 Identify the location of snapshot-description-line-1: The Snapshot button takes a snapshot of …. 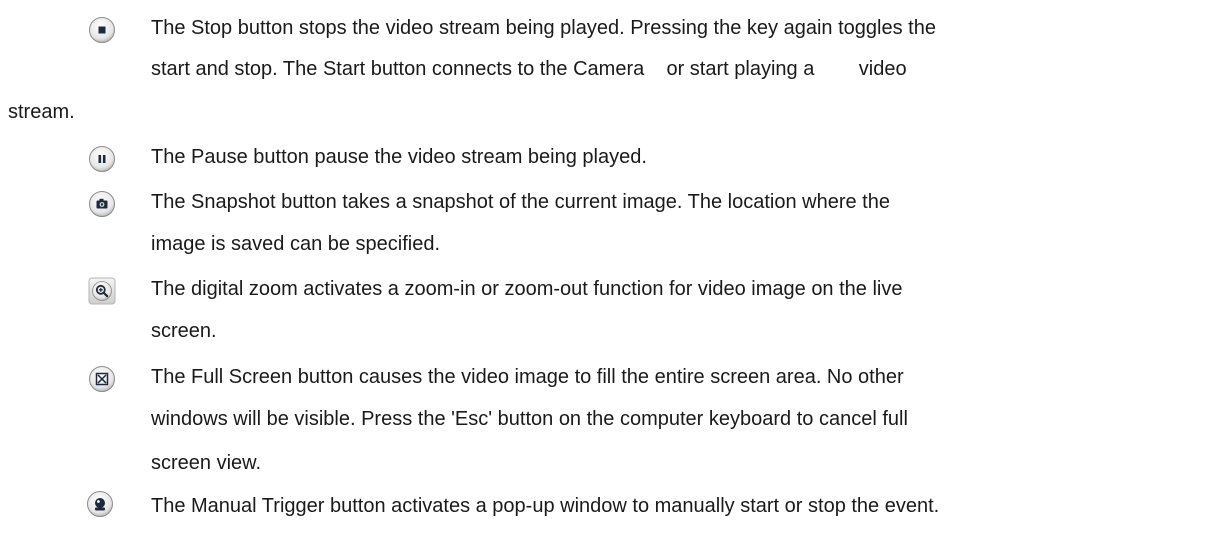
(520, 202).